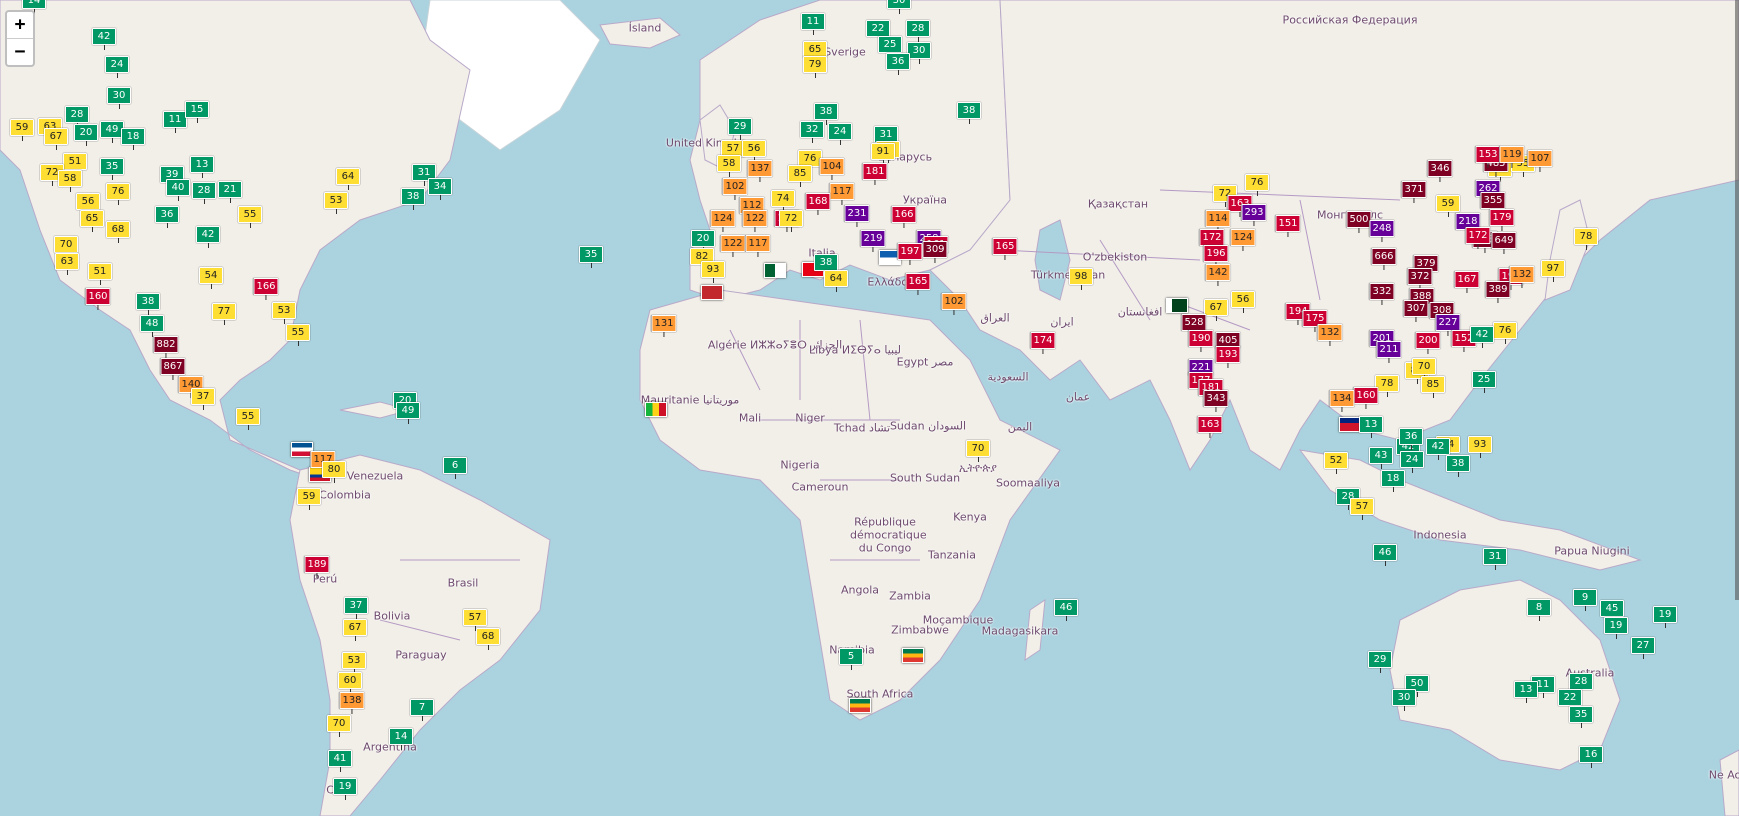  What do you see at coordinates (1643, 648) in the screenshot?
I see `aqi-station-marker: 27` at bounding box center [1643, 648].